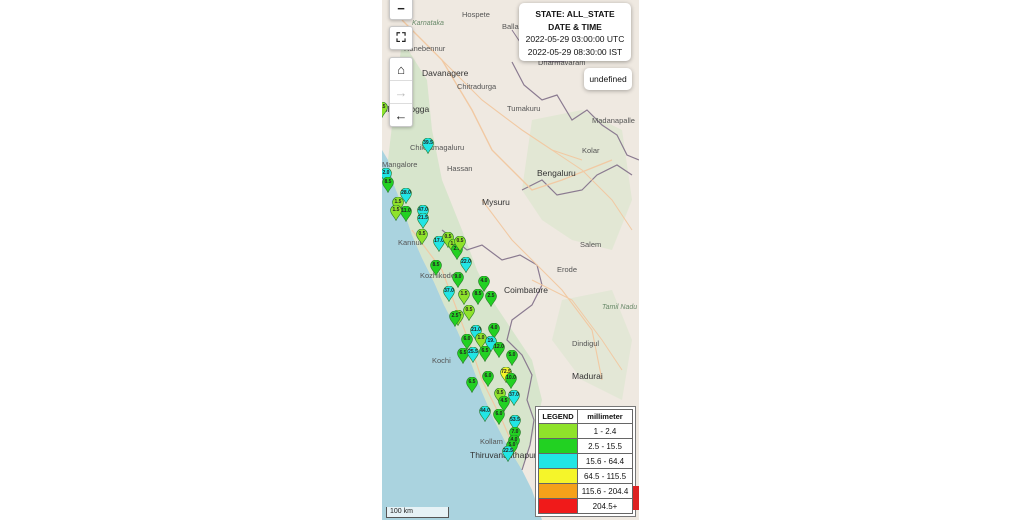 Image resolution: width=1024 pixels, height=520 pixels. Describe the element at coordinates (591, 150) in the screenshot. I see `place-label: Kolar` at that location.